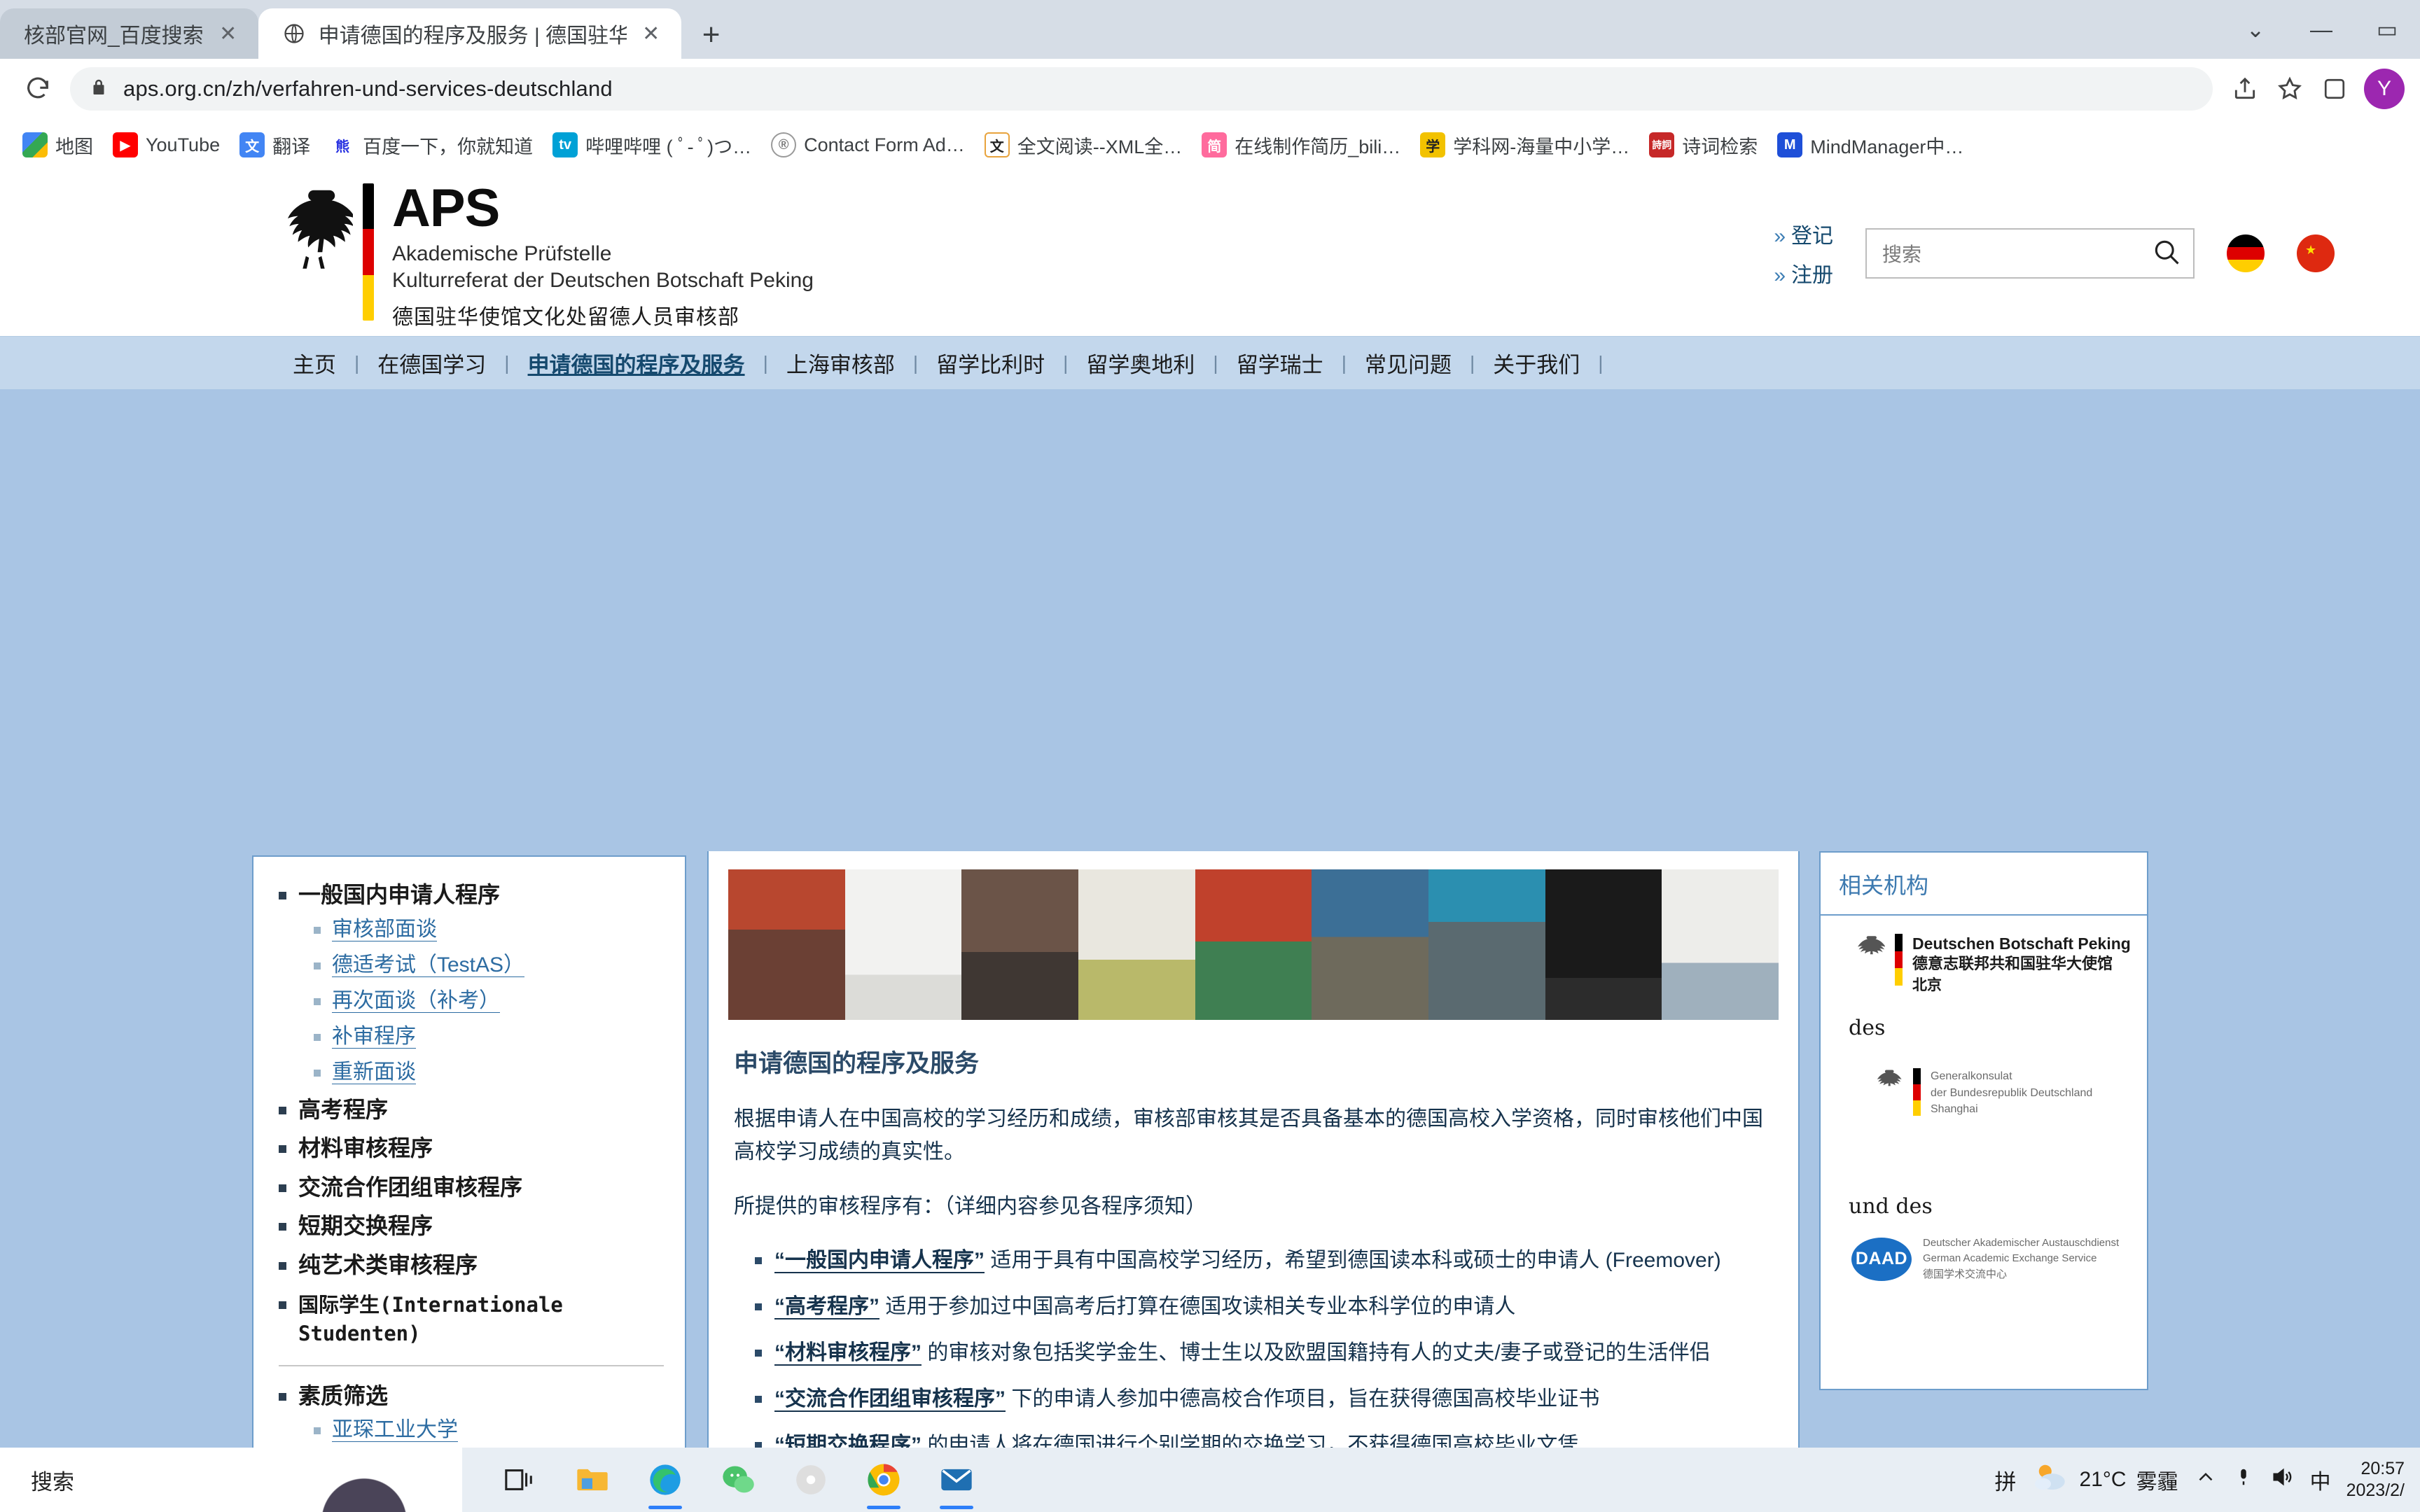  What do you see at coordinates (487, 929) in the screenshot?
I see `sidebar-subitem-interview: 审核部面谈` at bounding box center [487, 929].